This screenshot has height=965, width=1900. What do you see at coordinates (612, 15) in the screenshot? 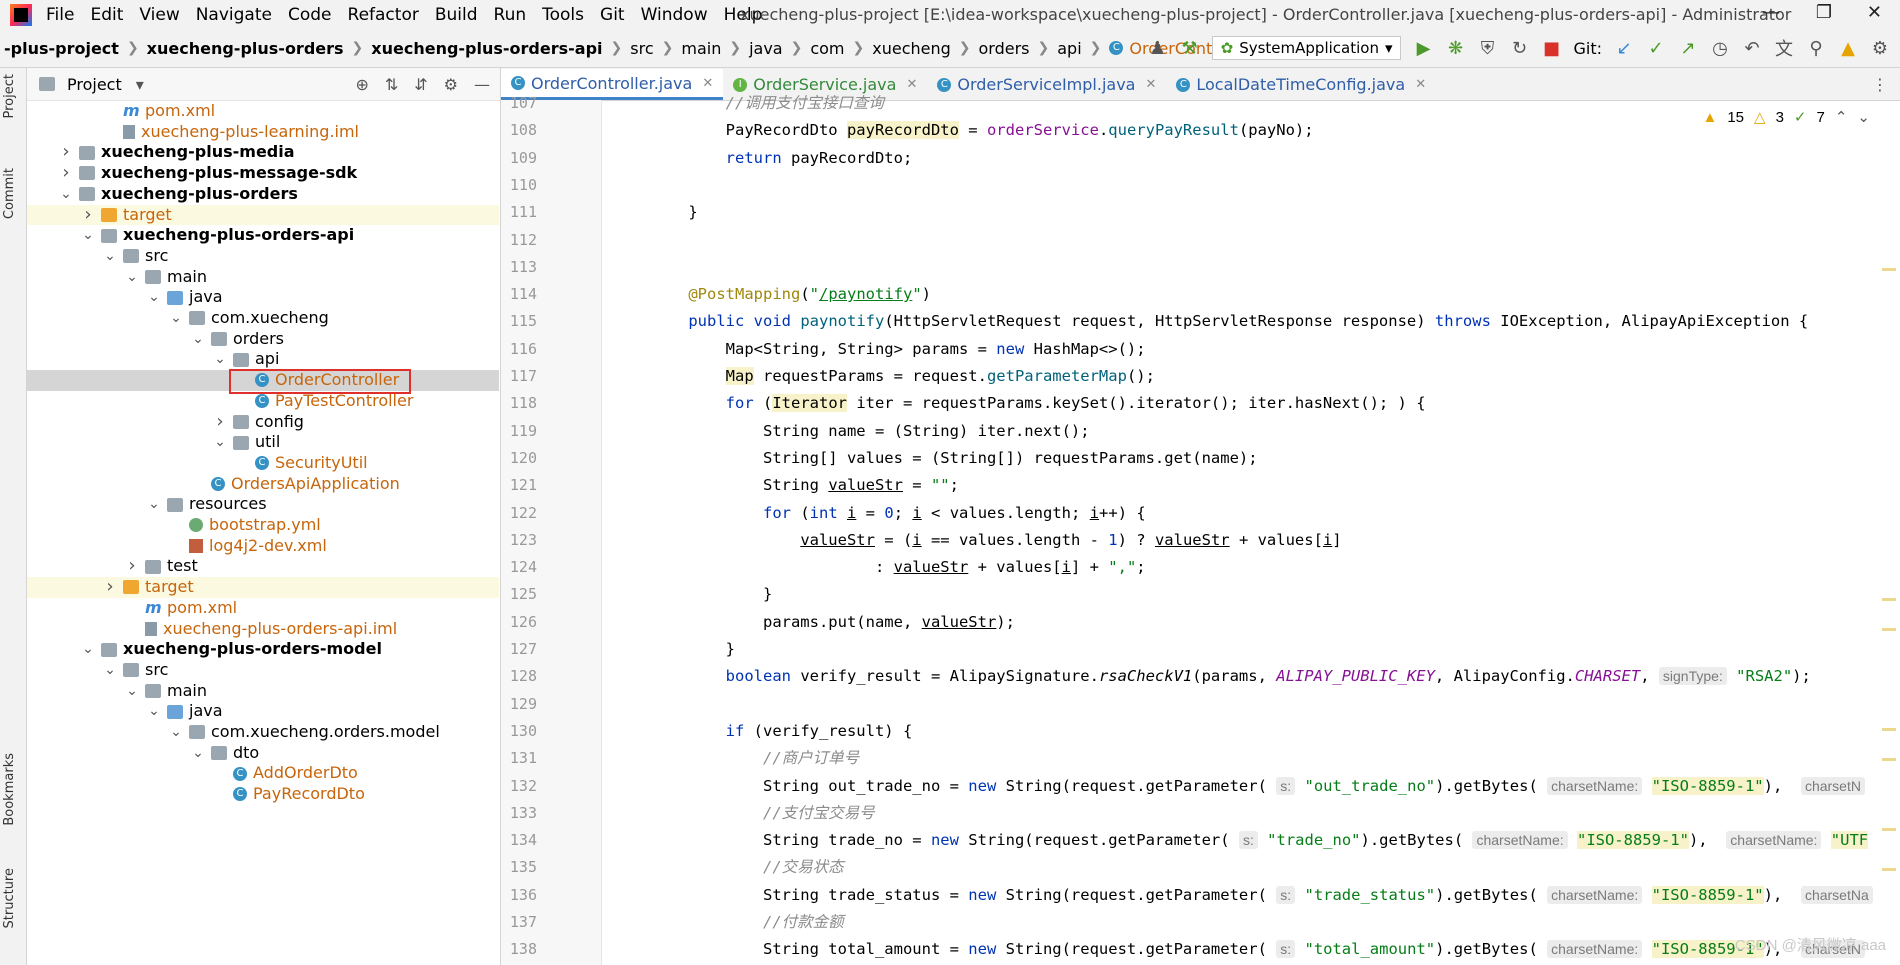
I see `menu-item-git: Git` at bounding box center [612, 15].